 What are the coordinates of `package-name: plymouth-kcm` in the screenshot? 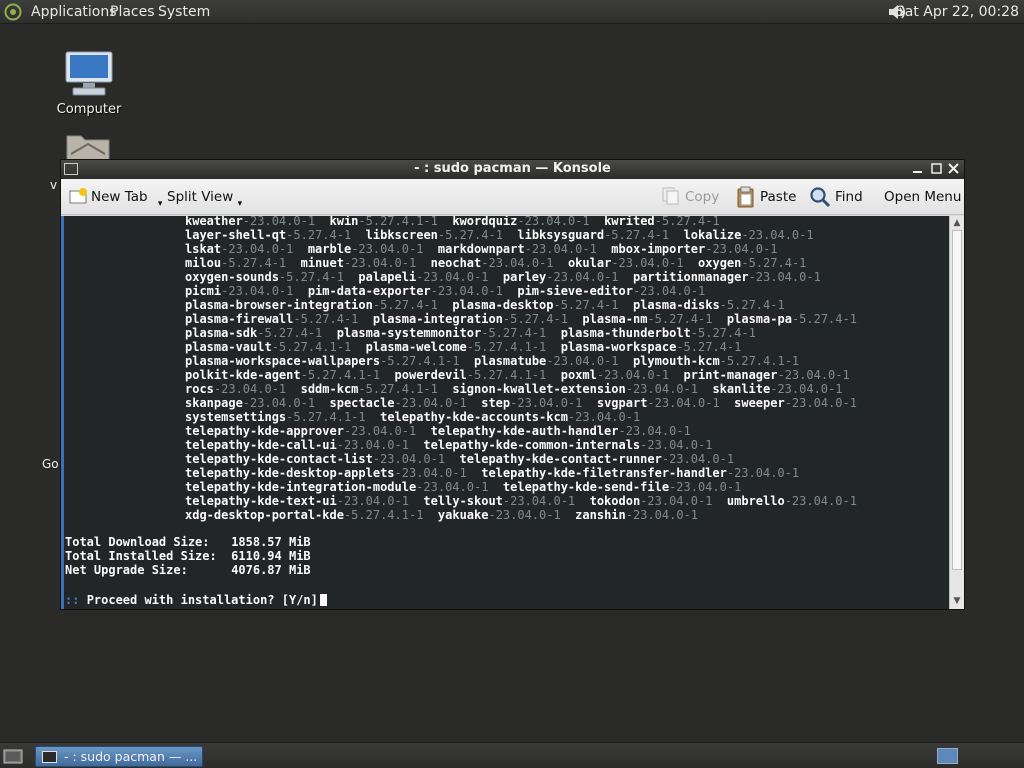 It's located at (676, 361).